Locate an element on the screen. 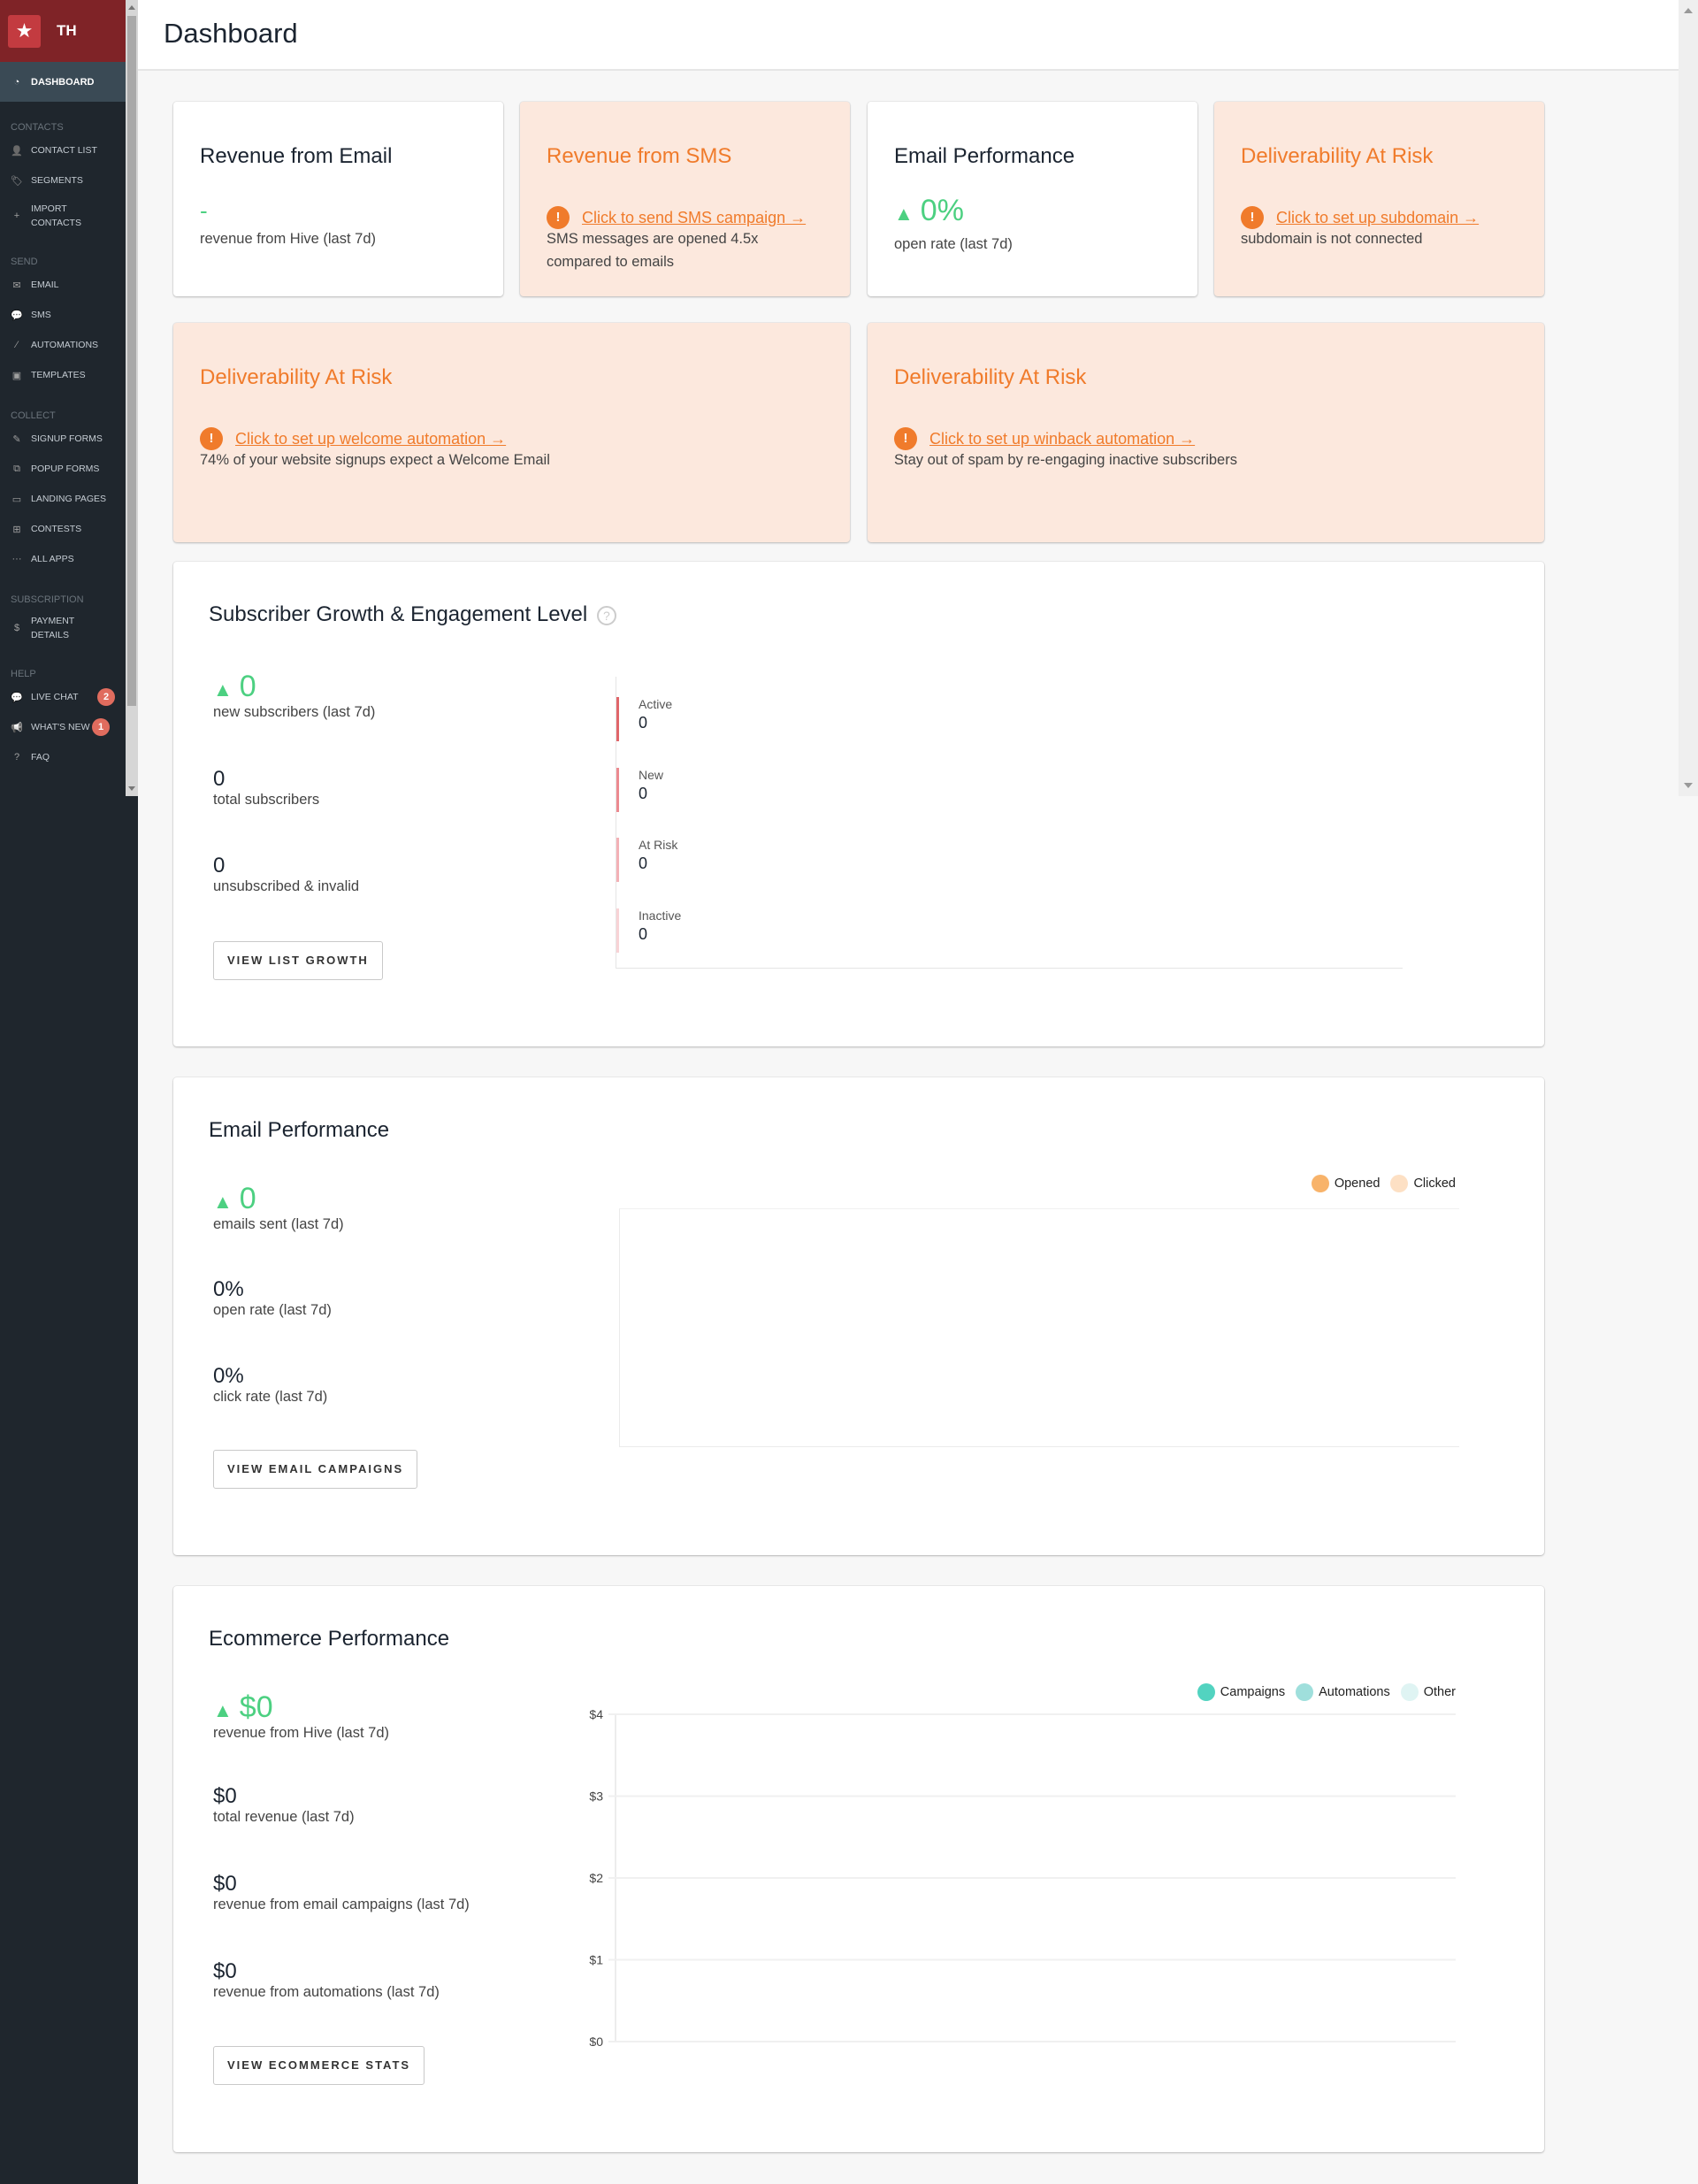 Image resolution: width=1698 pixels, height=2184 pixels. edit-form-icon: ✎ is located at coordinates (16, 439).